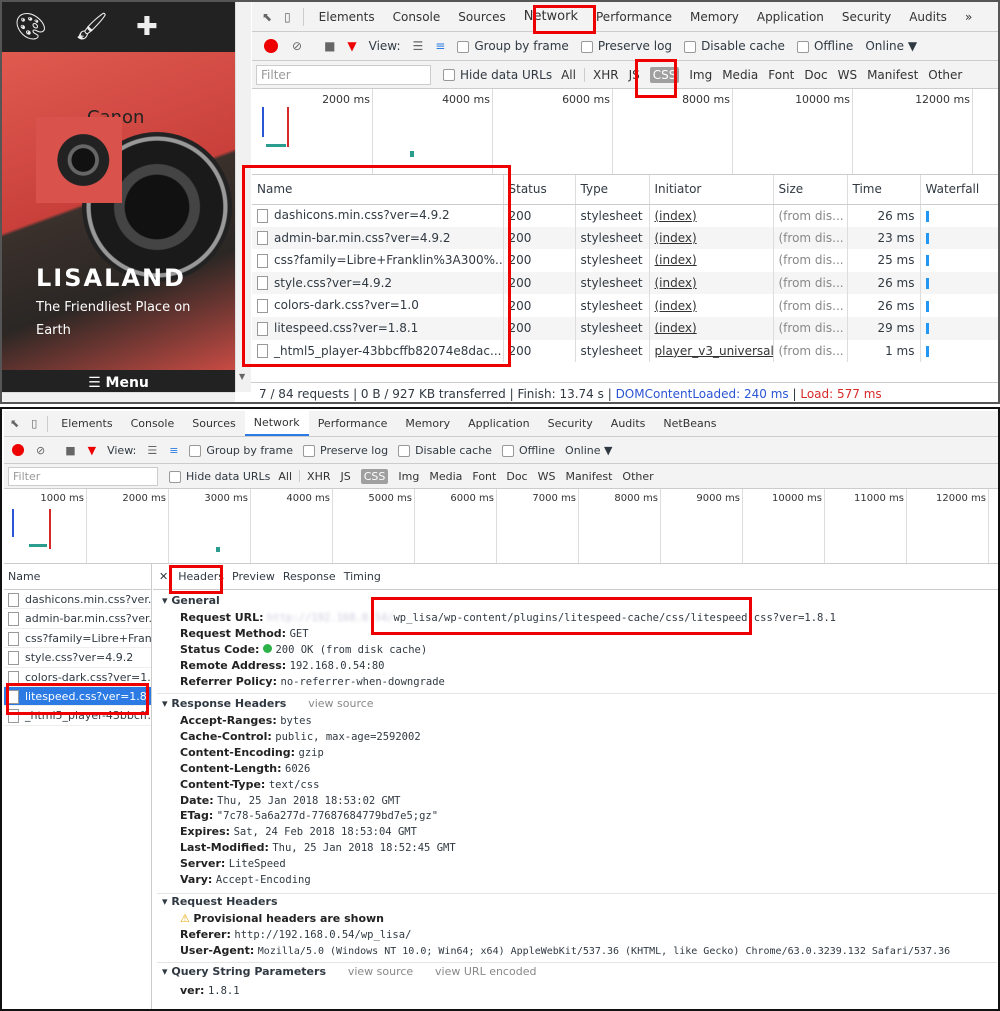  I want to click on type-font: Font, so click(484, 476).